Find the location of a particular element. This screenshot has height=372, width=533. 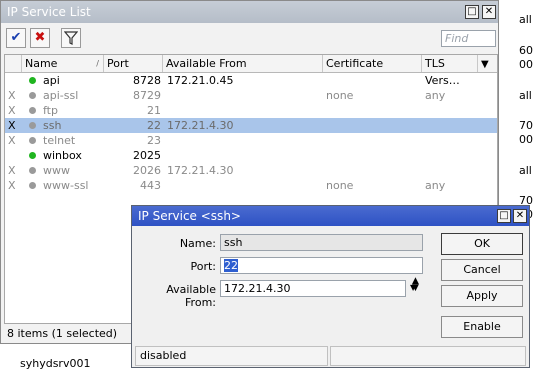

table-row: winbox 2025 is located at coordinates (251, 155).